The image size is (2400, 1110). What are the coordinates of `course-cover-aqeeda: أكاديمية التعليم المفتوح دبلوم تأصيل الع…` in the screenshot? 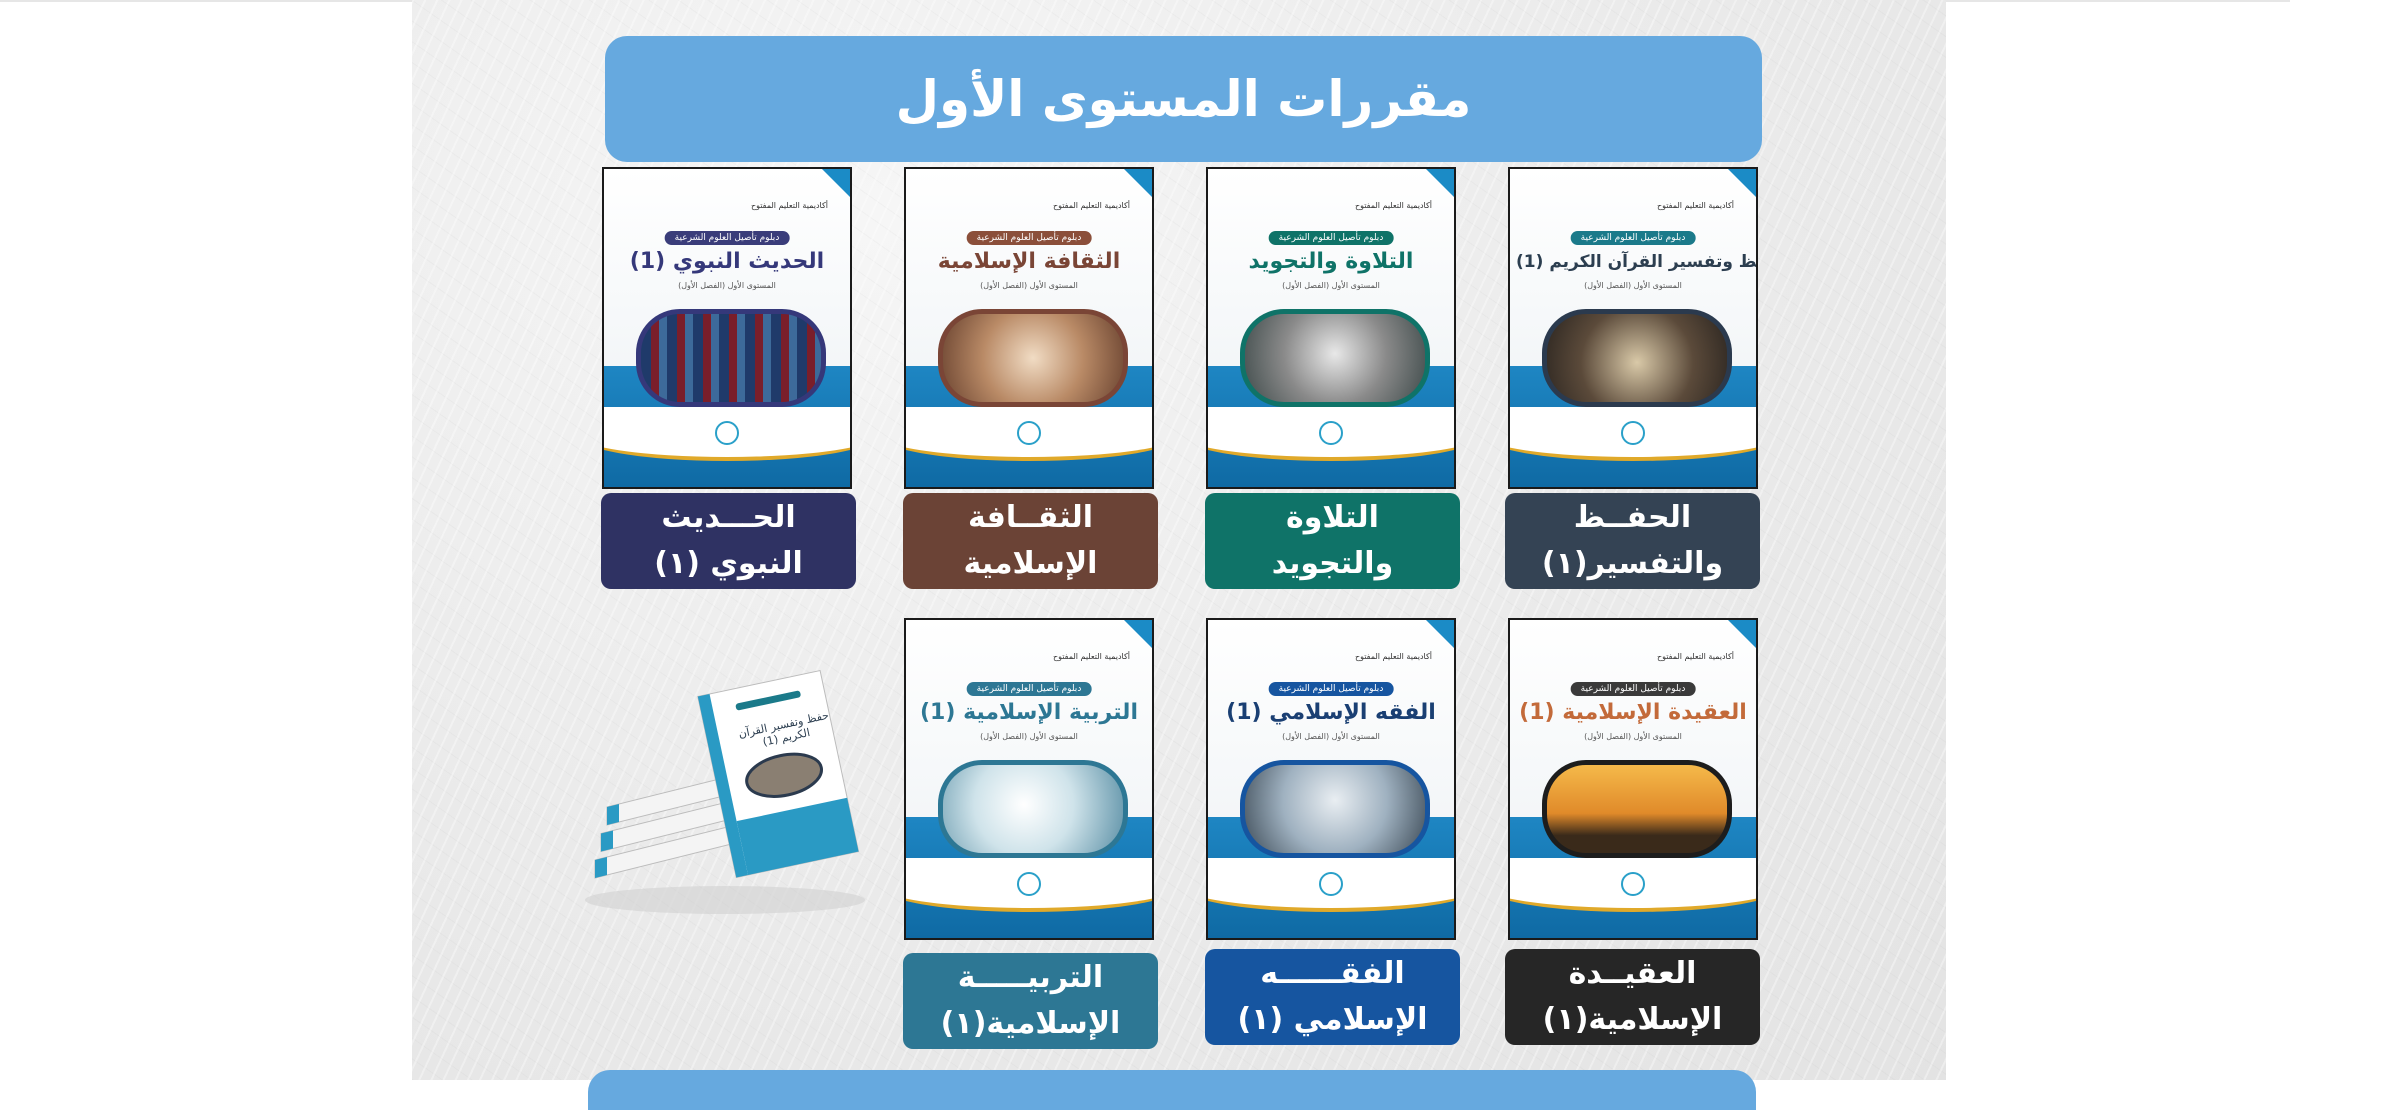 It's located at (1633, 779).